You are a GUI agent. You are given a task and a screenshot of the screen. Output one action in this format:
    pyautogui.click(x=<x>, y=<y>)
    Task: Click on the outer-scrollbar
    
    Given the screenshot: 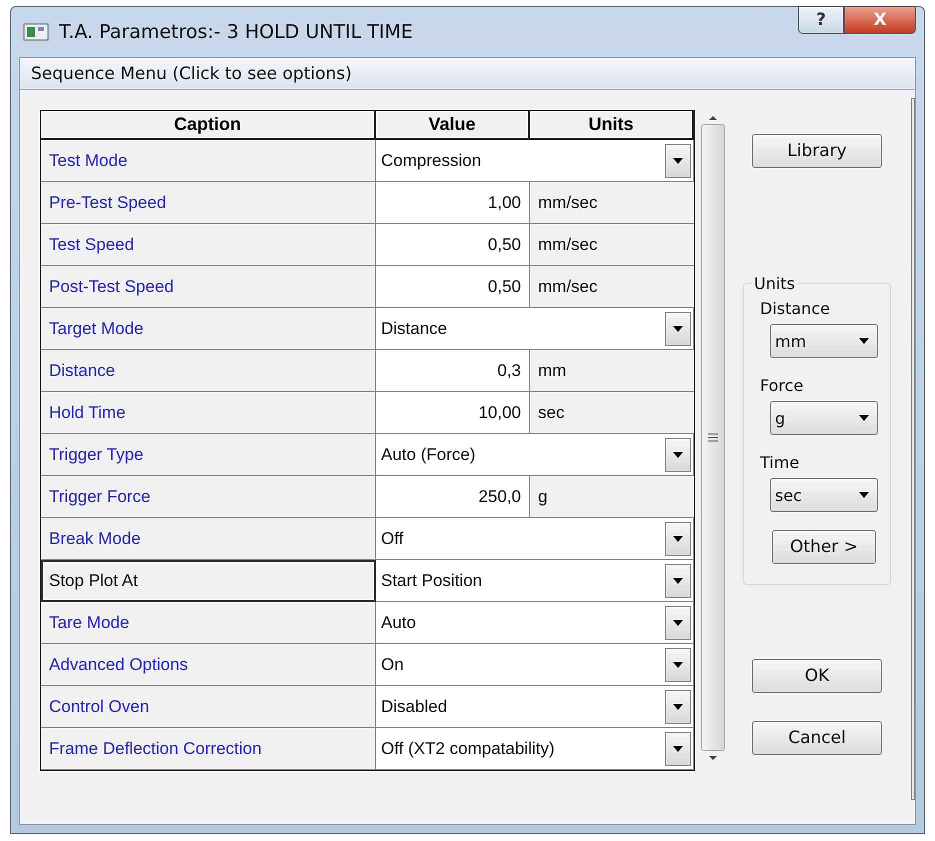 What is the action you would take?
    pyautogui.click(x=913, y=449)
    